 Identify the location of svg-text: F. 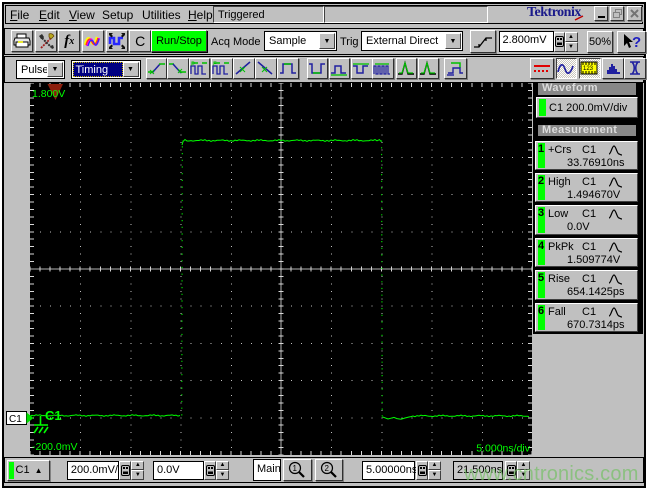
(215, 65).